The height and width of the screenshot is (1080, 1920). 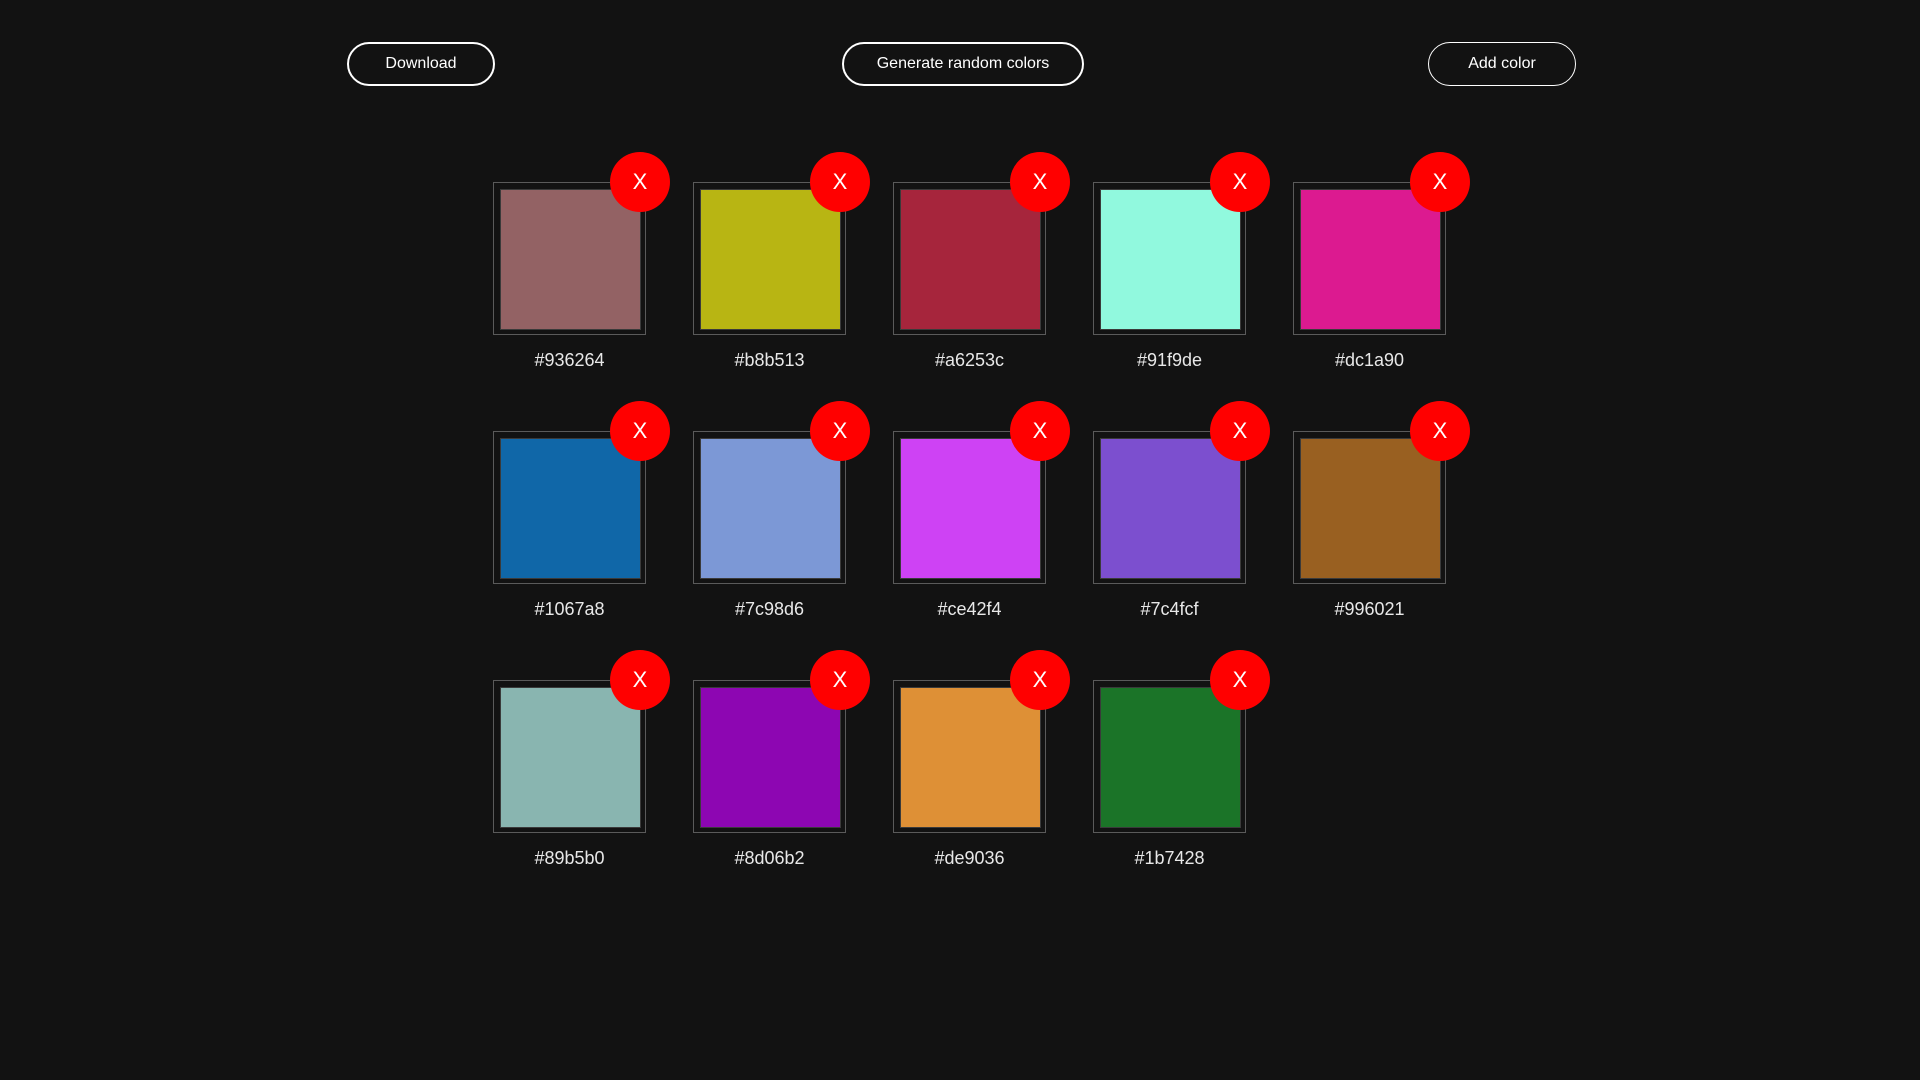 I want to click on color-card: X #996021, so click(x=1381, y=510).